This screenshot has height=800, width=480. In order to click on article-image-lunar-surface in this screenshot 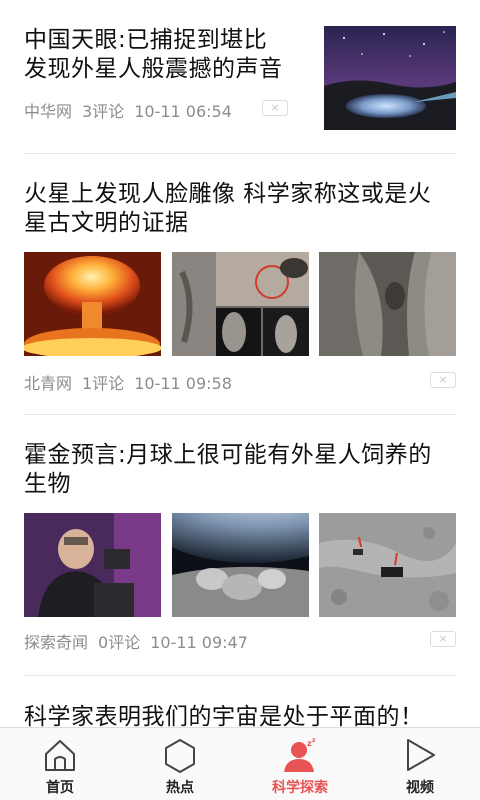, I will do `click(387, 565)`.